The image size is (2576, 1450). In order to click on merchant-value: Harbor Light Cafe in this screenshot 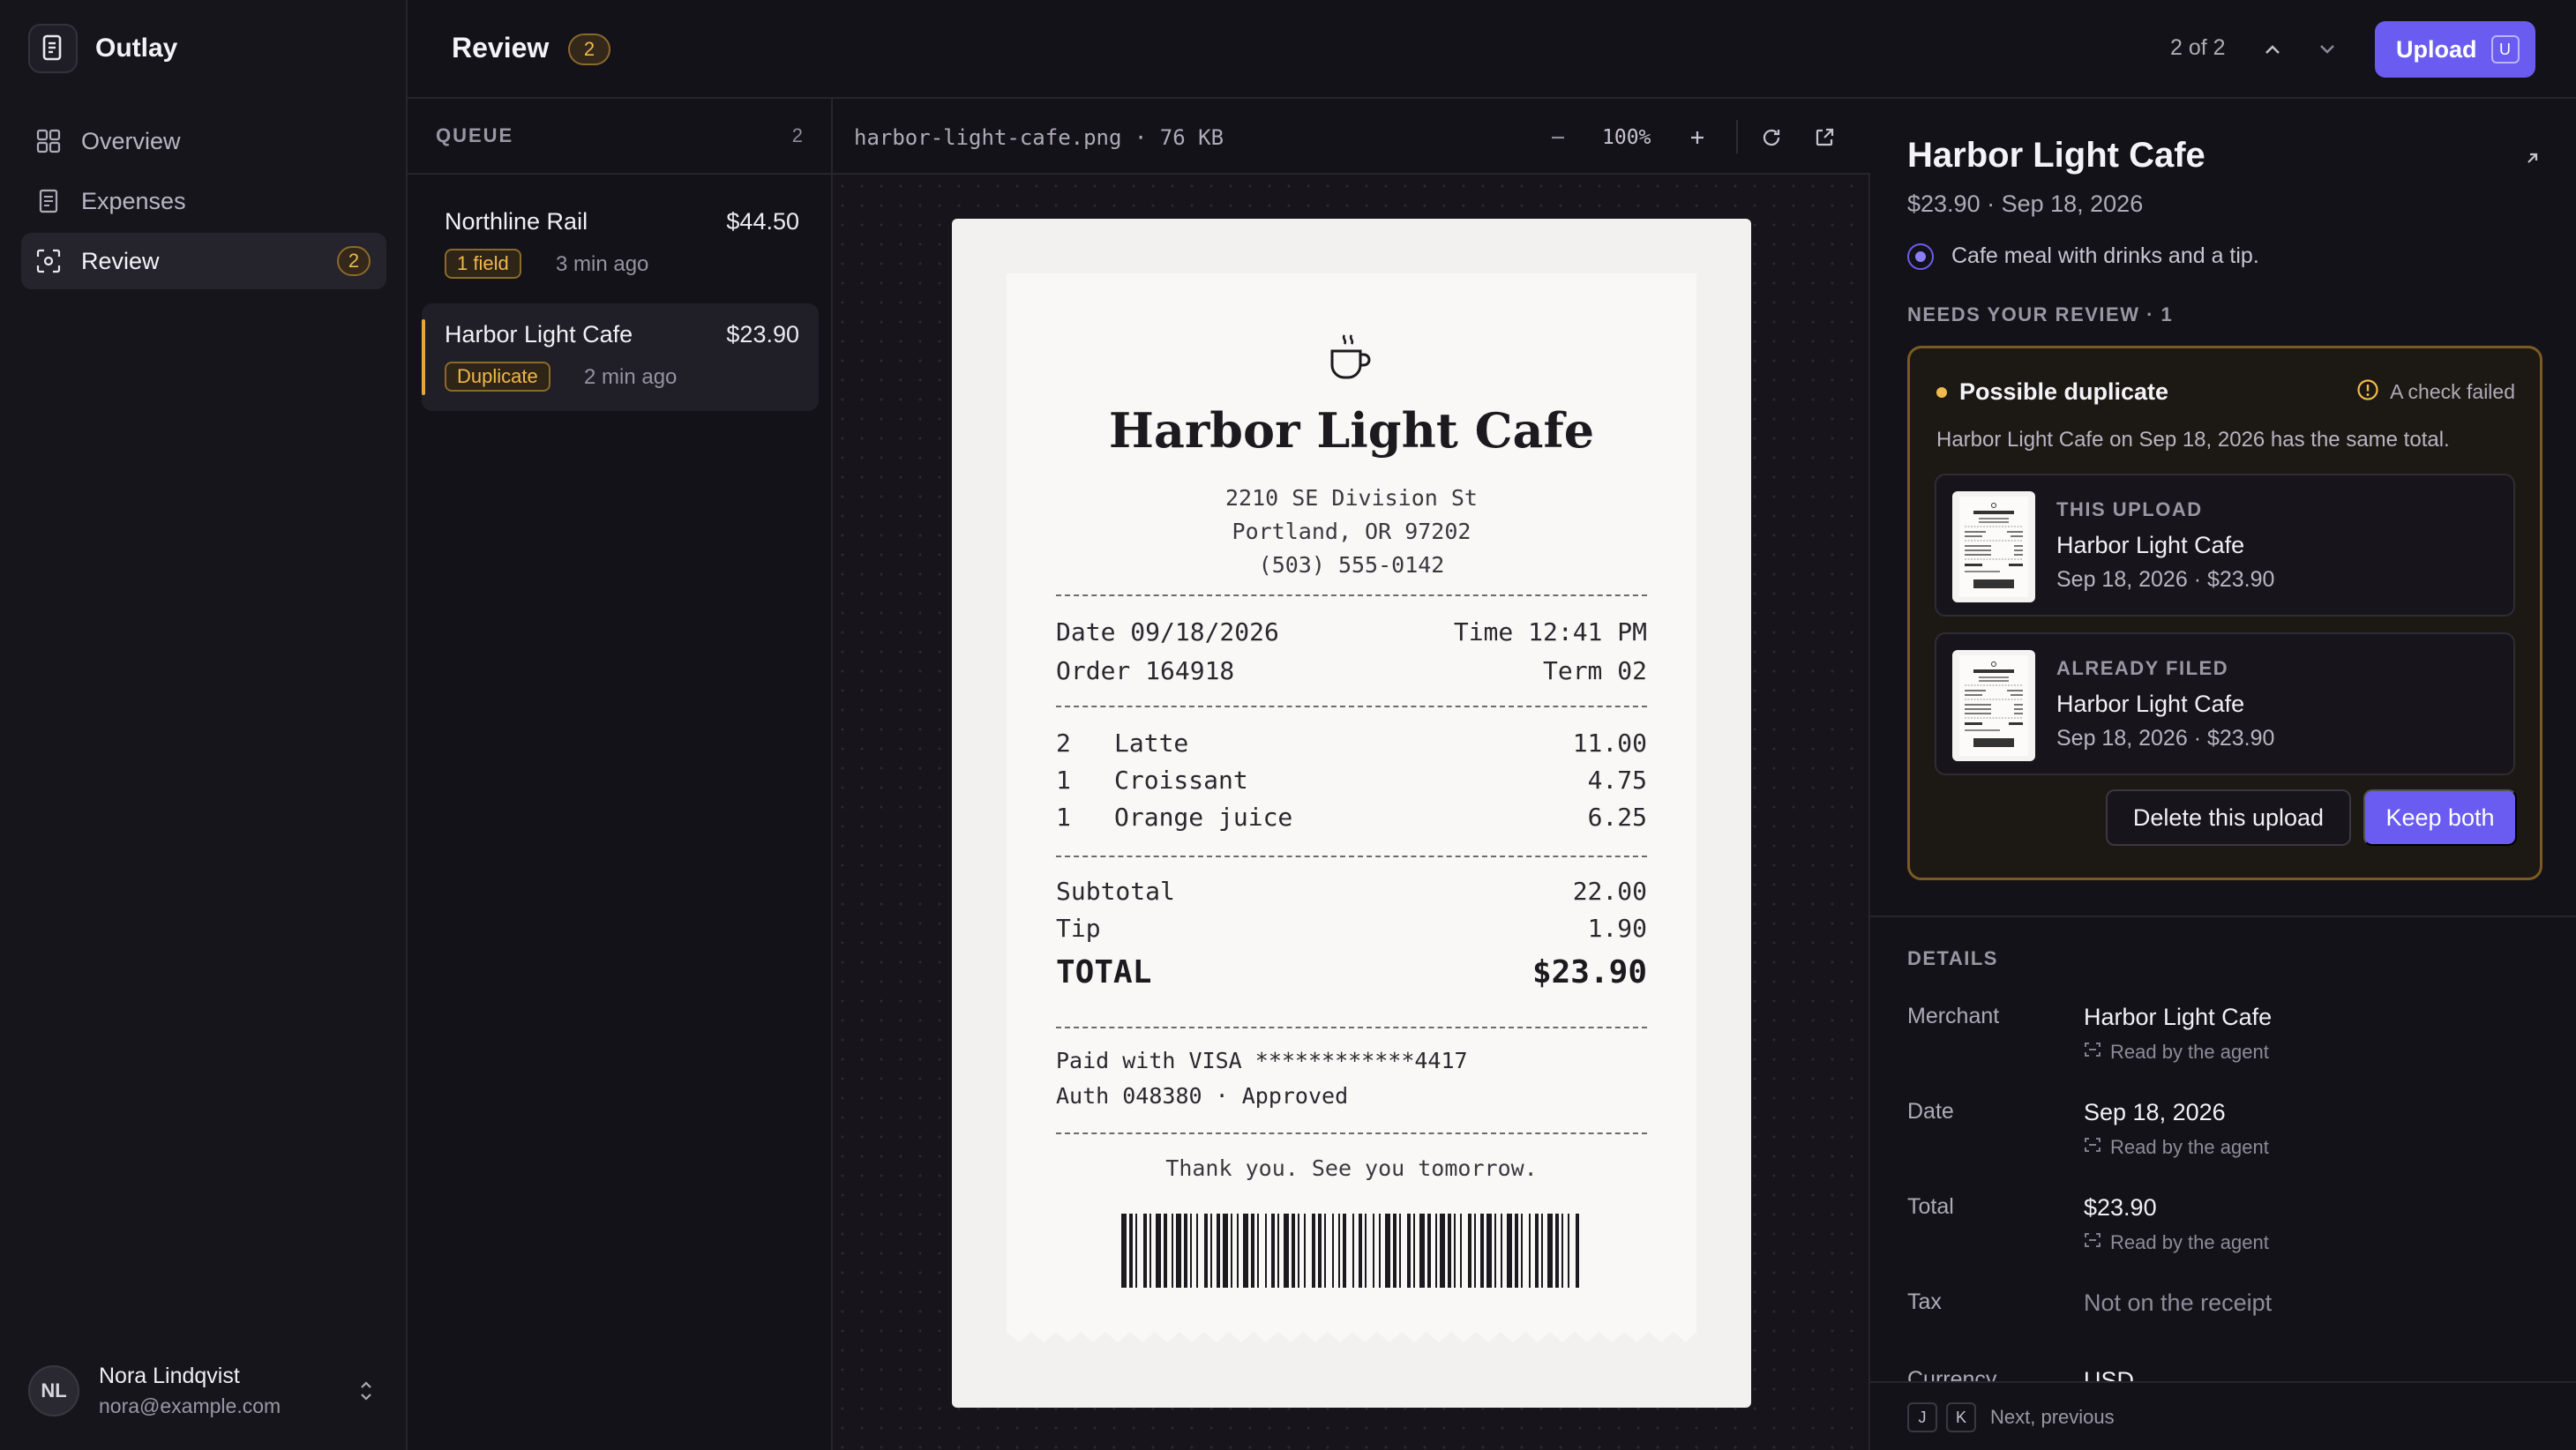, I will do `click(2178, 1017)`.